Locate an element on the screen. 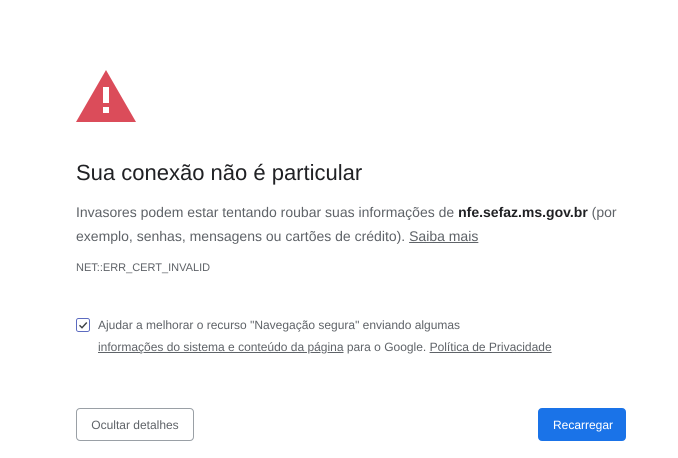  opt-in-text: Ajudar a melhorar o recurso "Navegação segura" enviando algumas informações do sistema e conteúdo da página para o Google. Política de Privacidade is located at coordinates (325, 336).